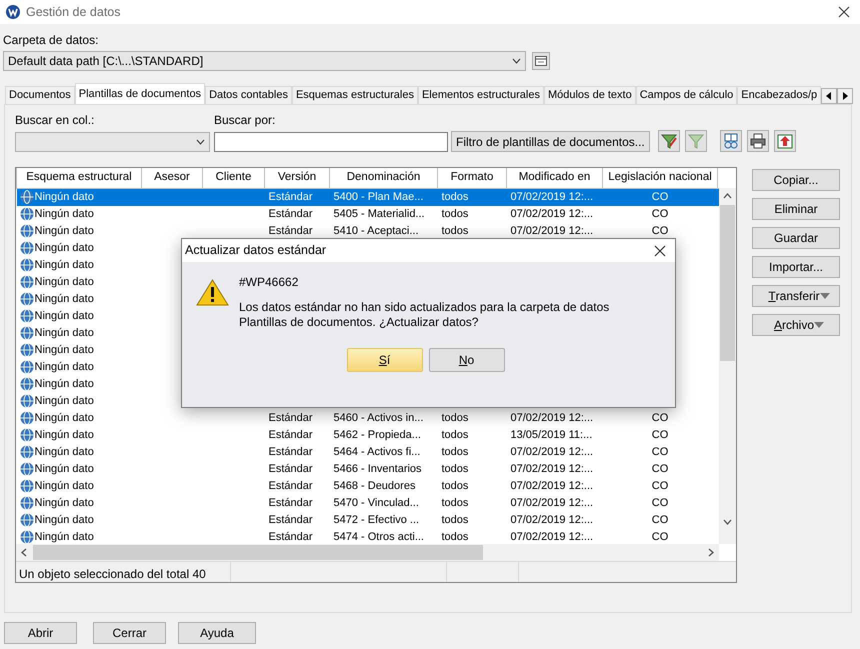  What do you see at coordinates (796, 296) in the screenshot?
I see `dropdown-button: Transferir` at bounding box center [796, 296].